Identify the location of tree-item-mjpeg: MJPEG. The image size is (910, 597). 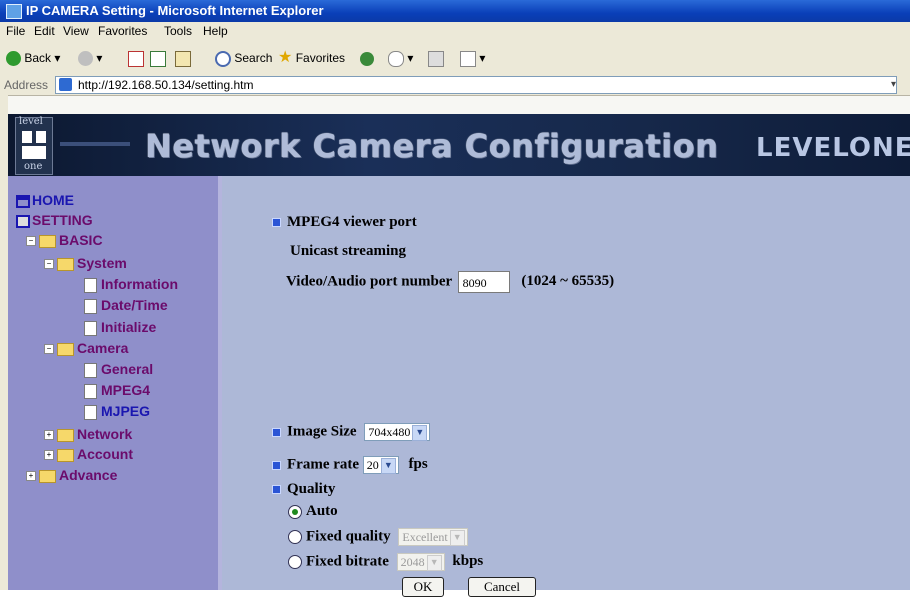
(117, 411).